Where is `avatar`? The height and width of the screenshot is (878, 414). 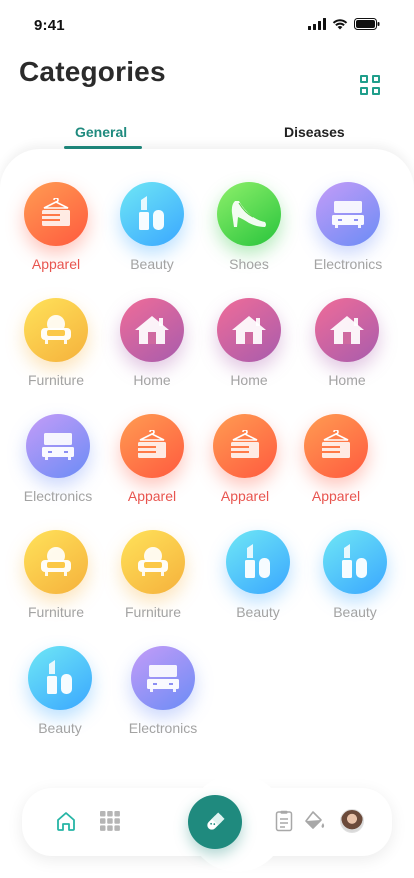 avatar is located at coordinates (352, 821).